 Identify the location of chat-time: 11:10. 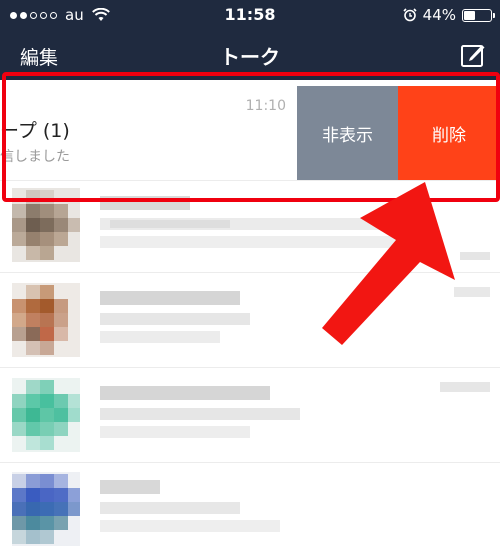
(265, 106).